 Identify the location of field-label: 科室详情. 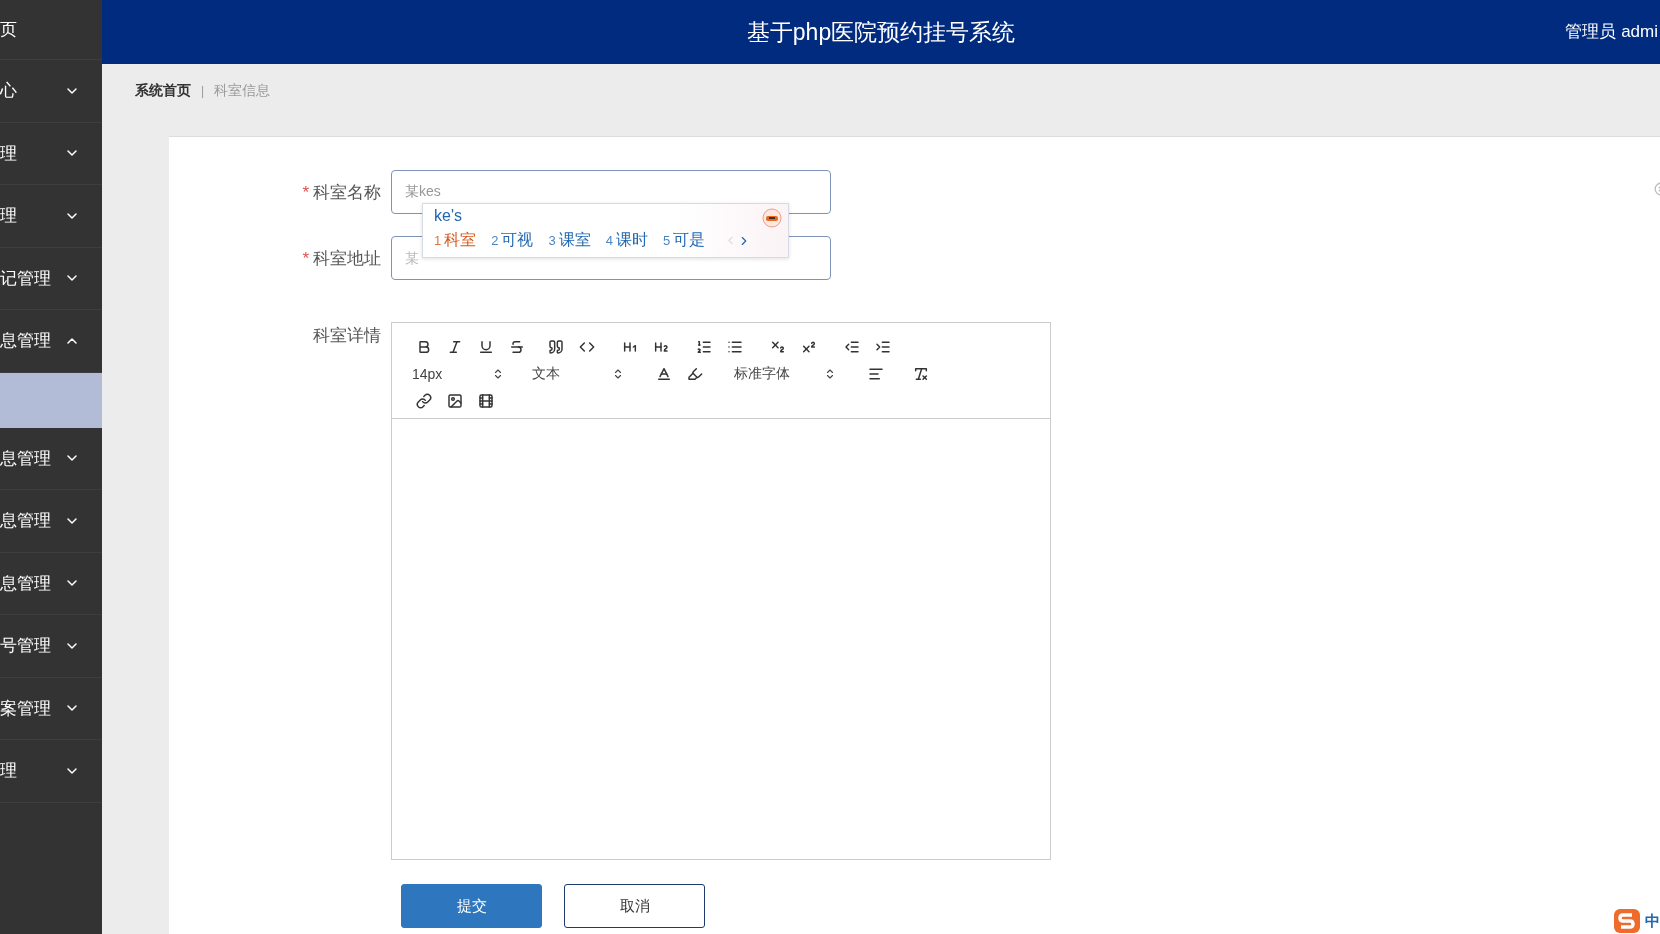
(347, 336).